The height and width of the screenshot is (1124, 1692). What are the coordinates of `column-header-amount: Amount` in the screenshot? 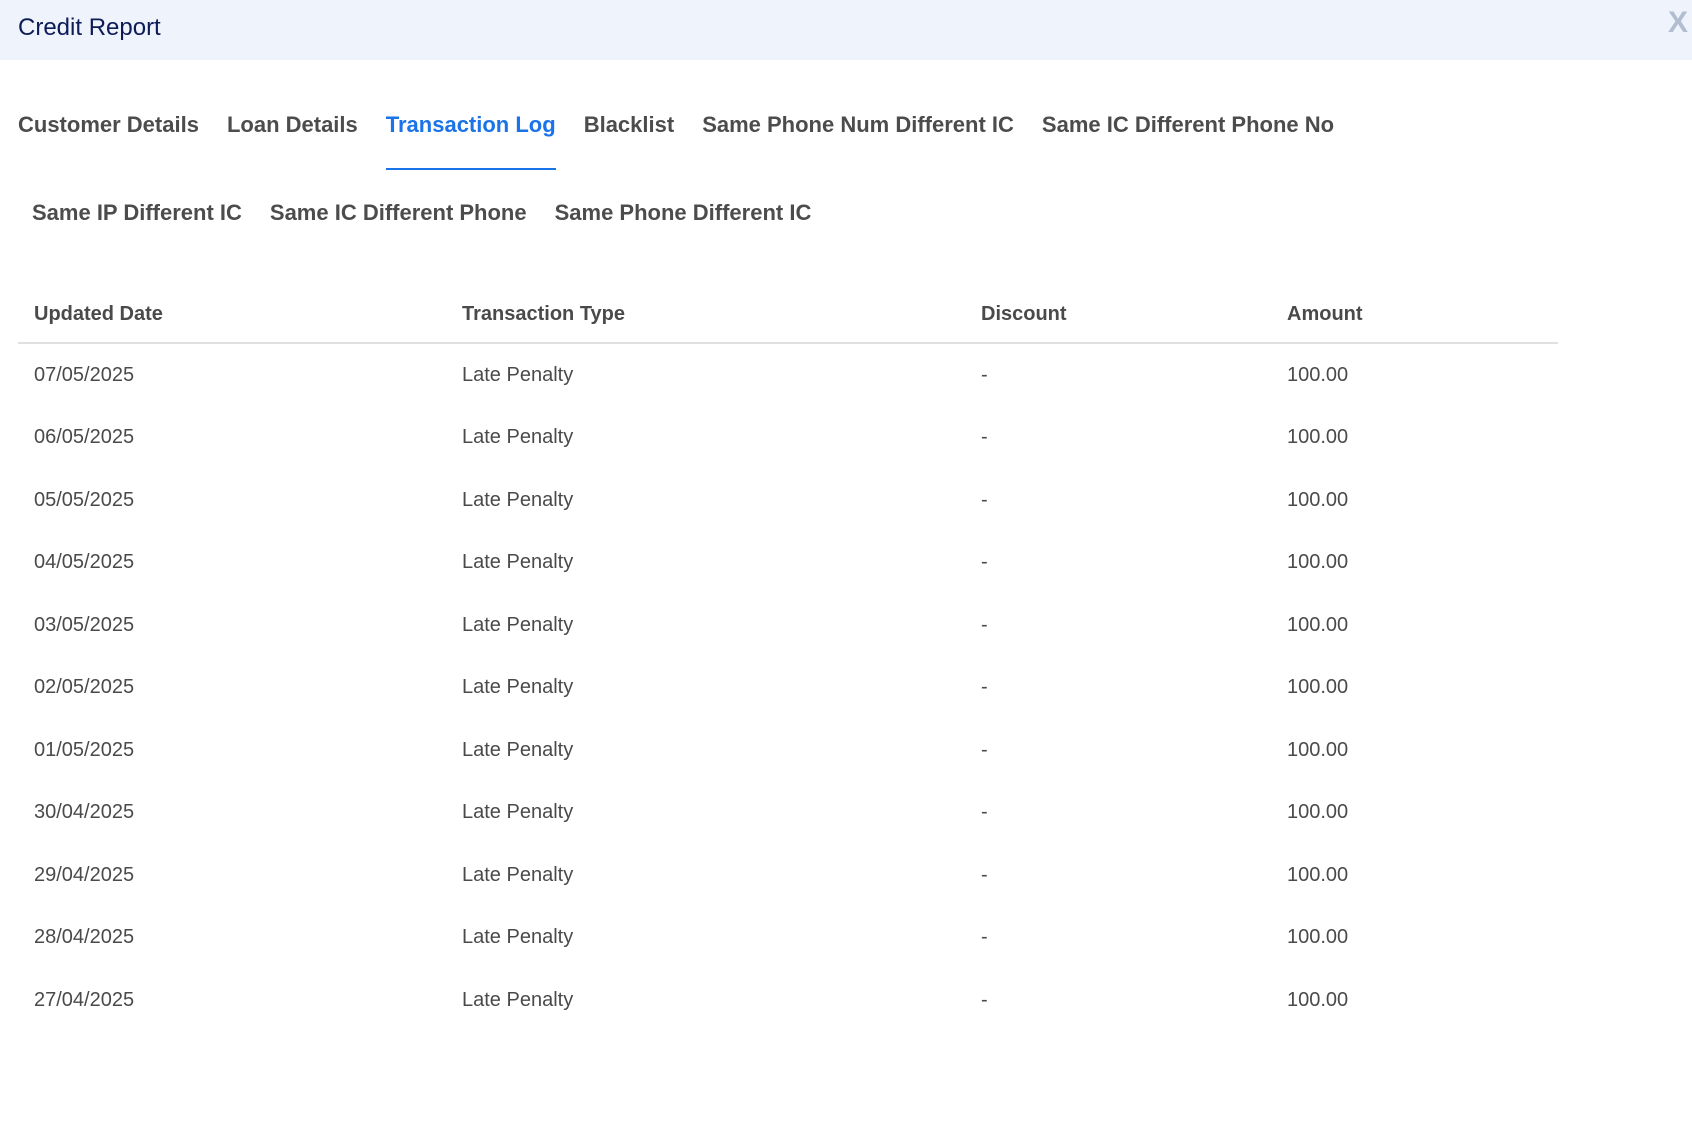 It's located at (1414, 315).